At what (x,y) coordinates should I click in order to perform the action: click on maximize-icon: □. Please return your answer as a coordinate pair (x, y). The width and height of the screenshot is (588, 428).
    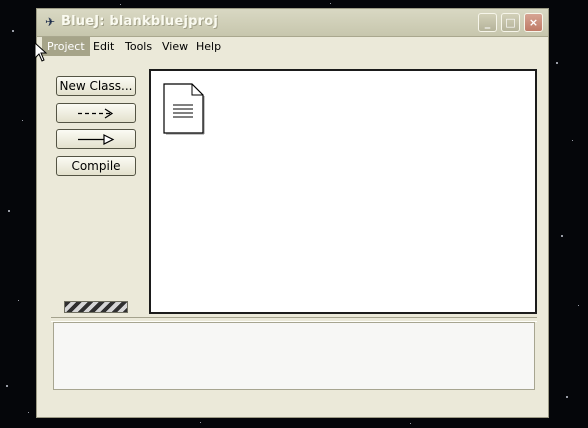
    Looking at the image, I should click on (510, 22).